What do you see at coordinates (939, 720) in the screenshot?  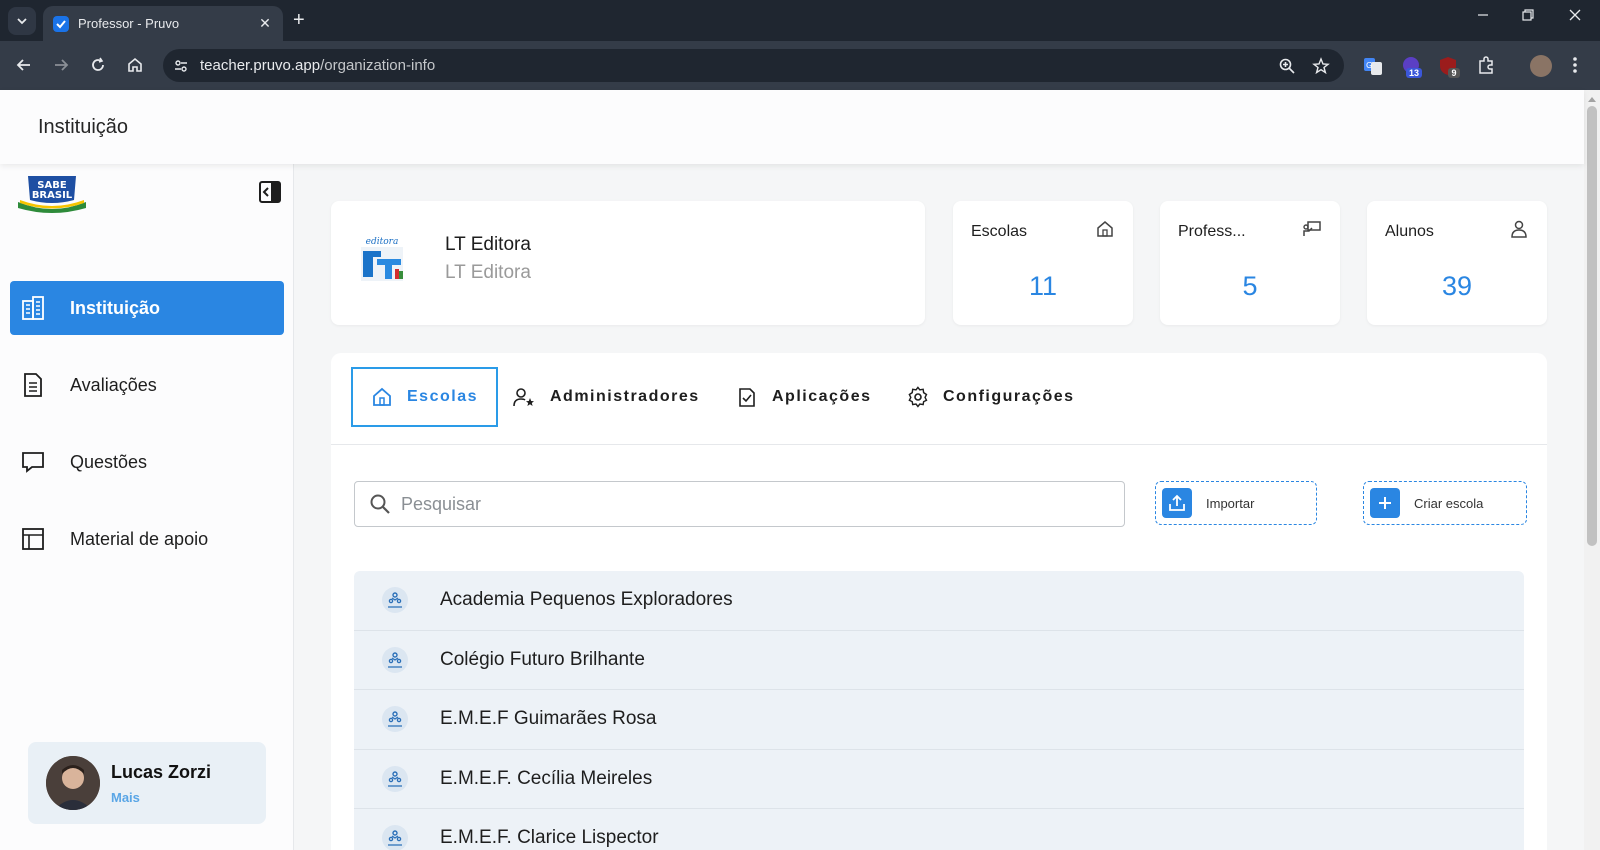 I see `list-item: E.M.E.F Guimarães Rosa` at bounding box center [939, 720].